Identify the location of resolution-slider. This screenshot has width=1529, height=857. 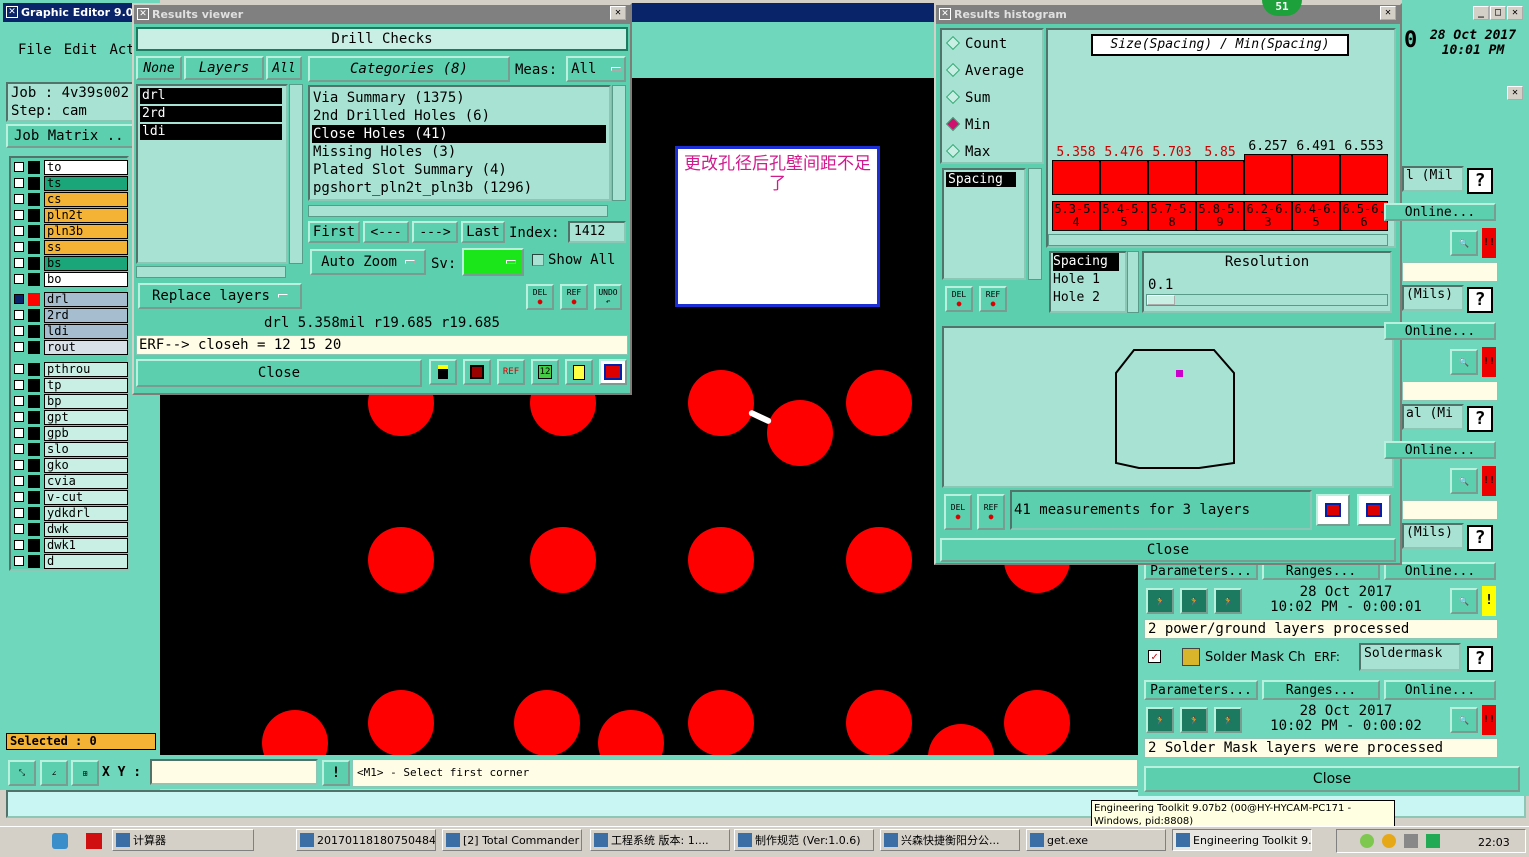
(1267, 300).